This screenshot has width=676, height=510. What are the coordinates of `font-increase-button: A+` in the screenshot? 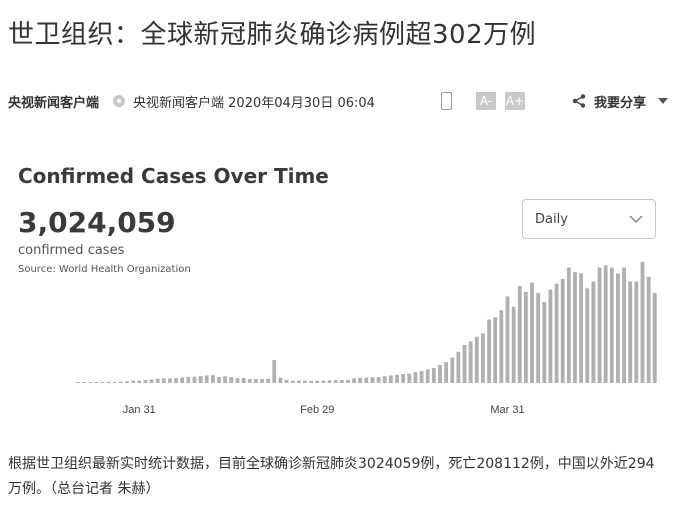 It's located at (514, 101).